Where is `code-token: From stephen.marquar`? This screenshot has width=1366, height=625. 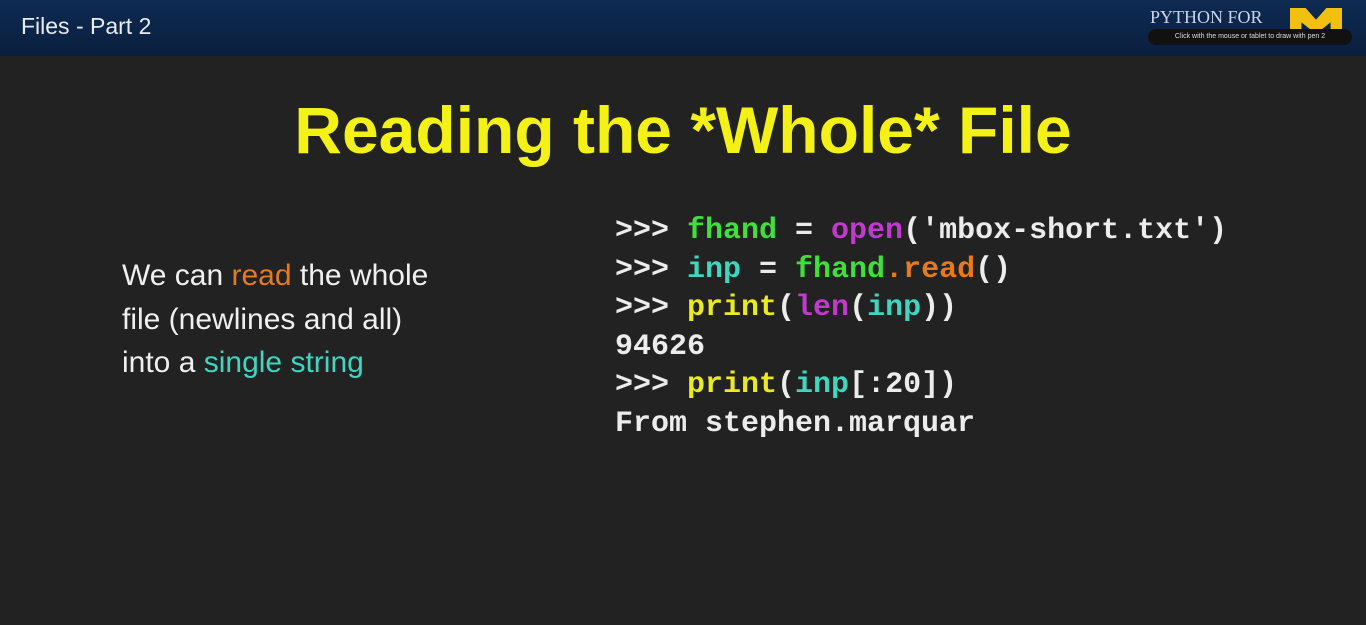
code-token: From stephen.marquar is located at coordinates (795, 423).